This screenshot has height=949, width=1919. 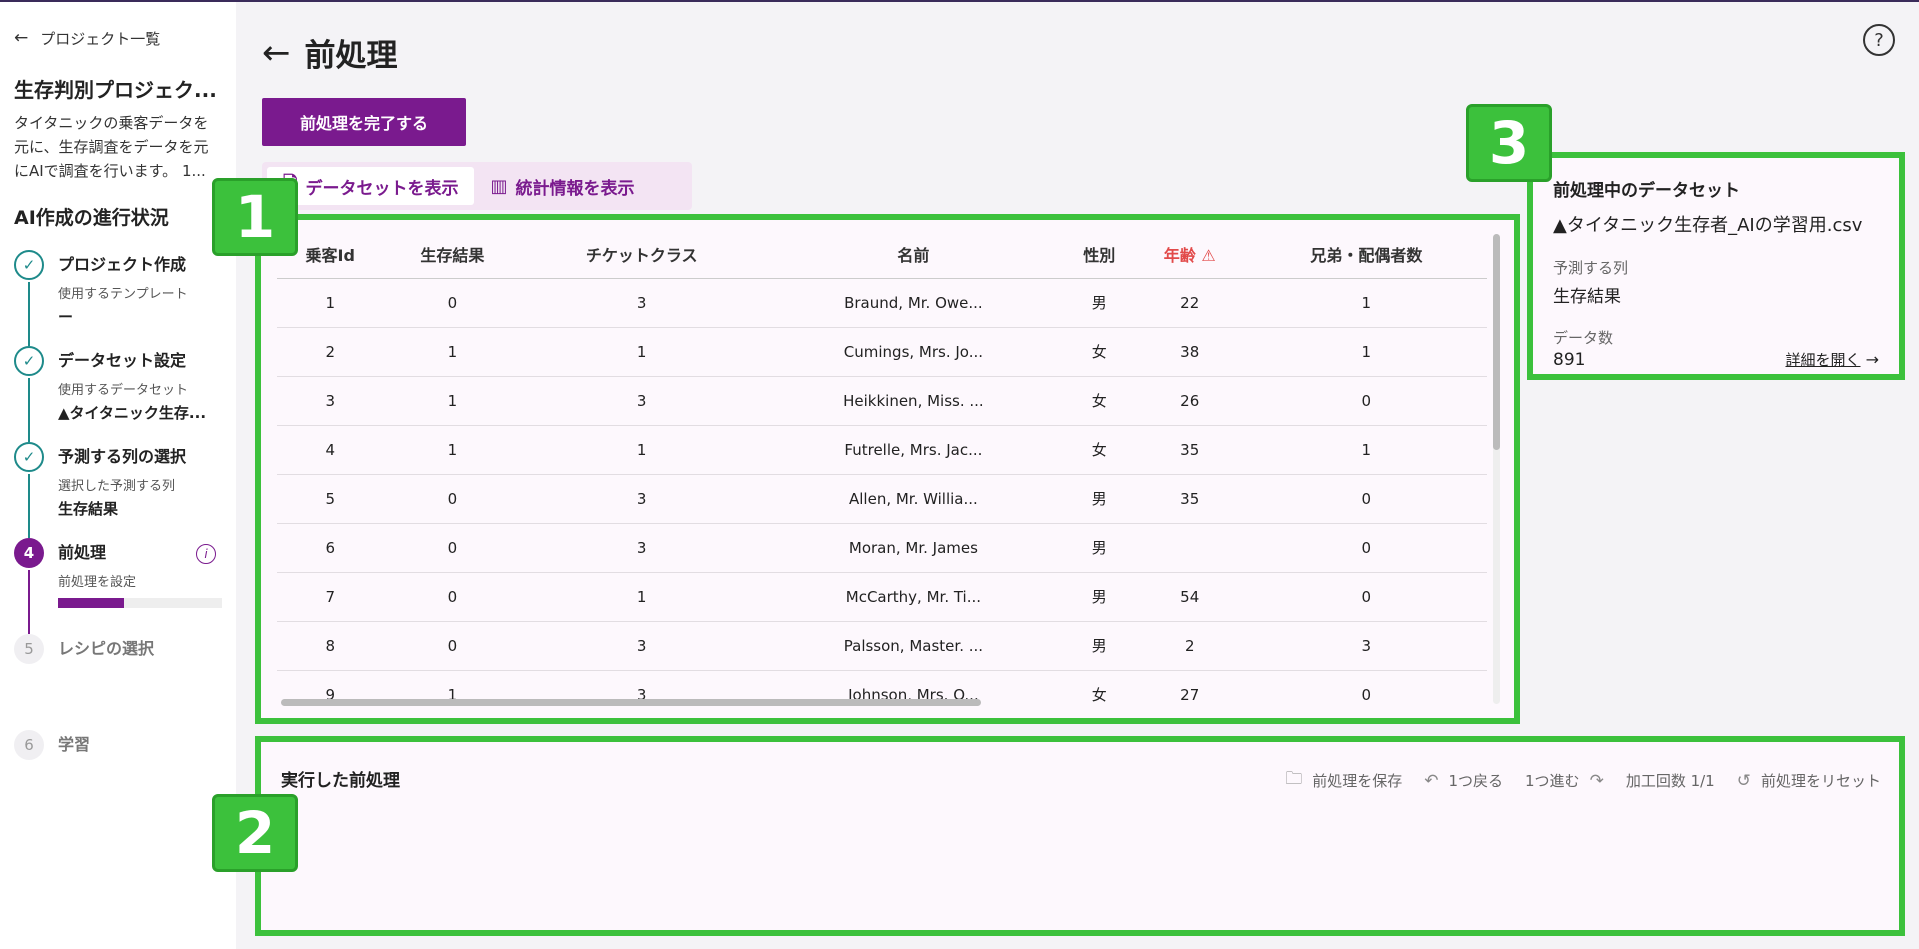 What do you see at coordinates (29, 649) in the screenshot?
I see `step-number: 5` at bounding box center [29, 649].